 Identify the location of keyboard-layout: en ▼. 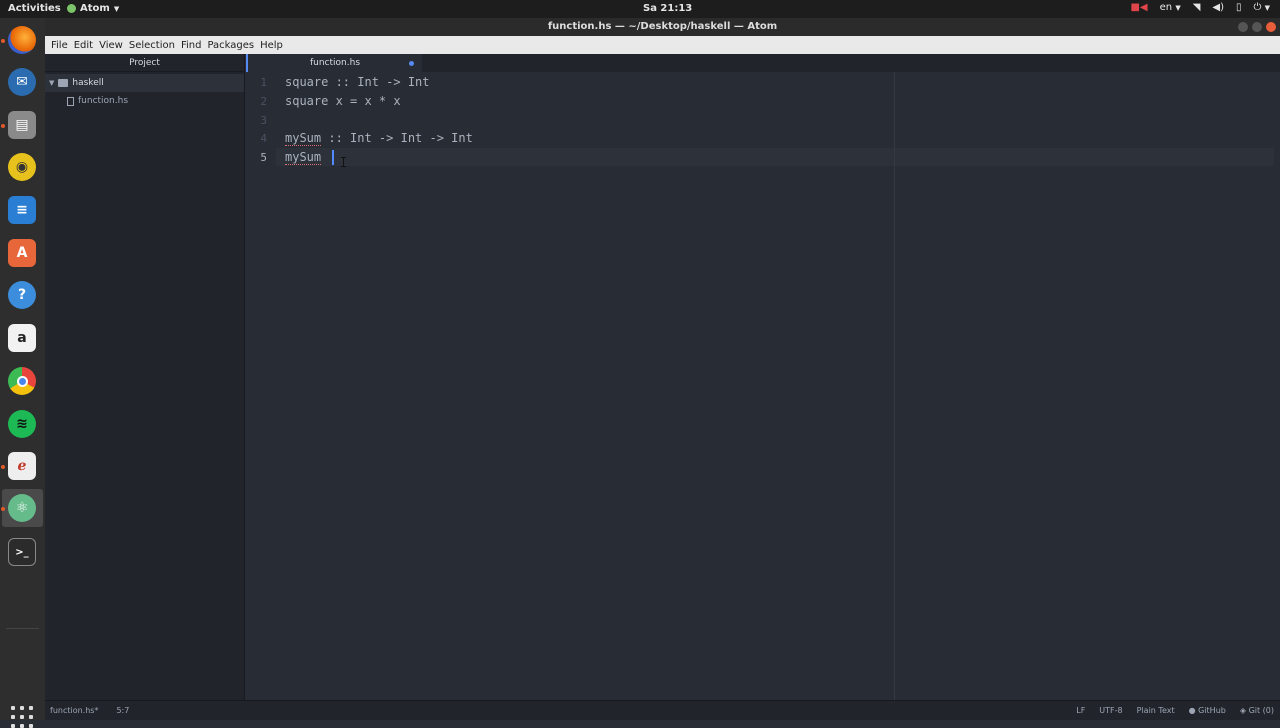
(1170, 7).